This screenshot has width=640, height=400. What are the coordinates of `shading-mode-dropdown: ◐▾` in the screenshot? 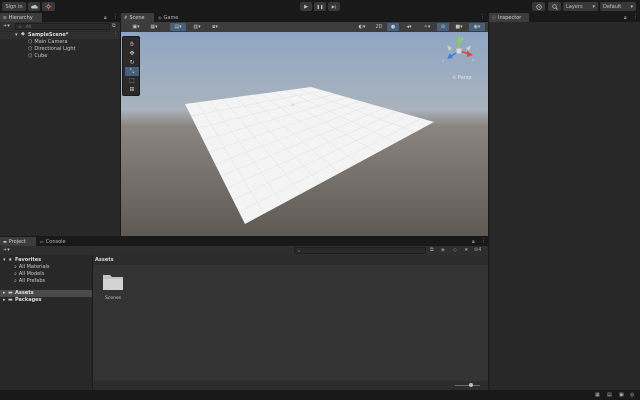 It's located at (362, 27).